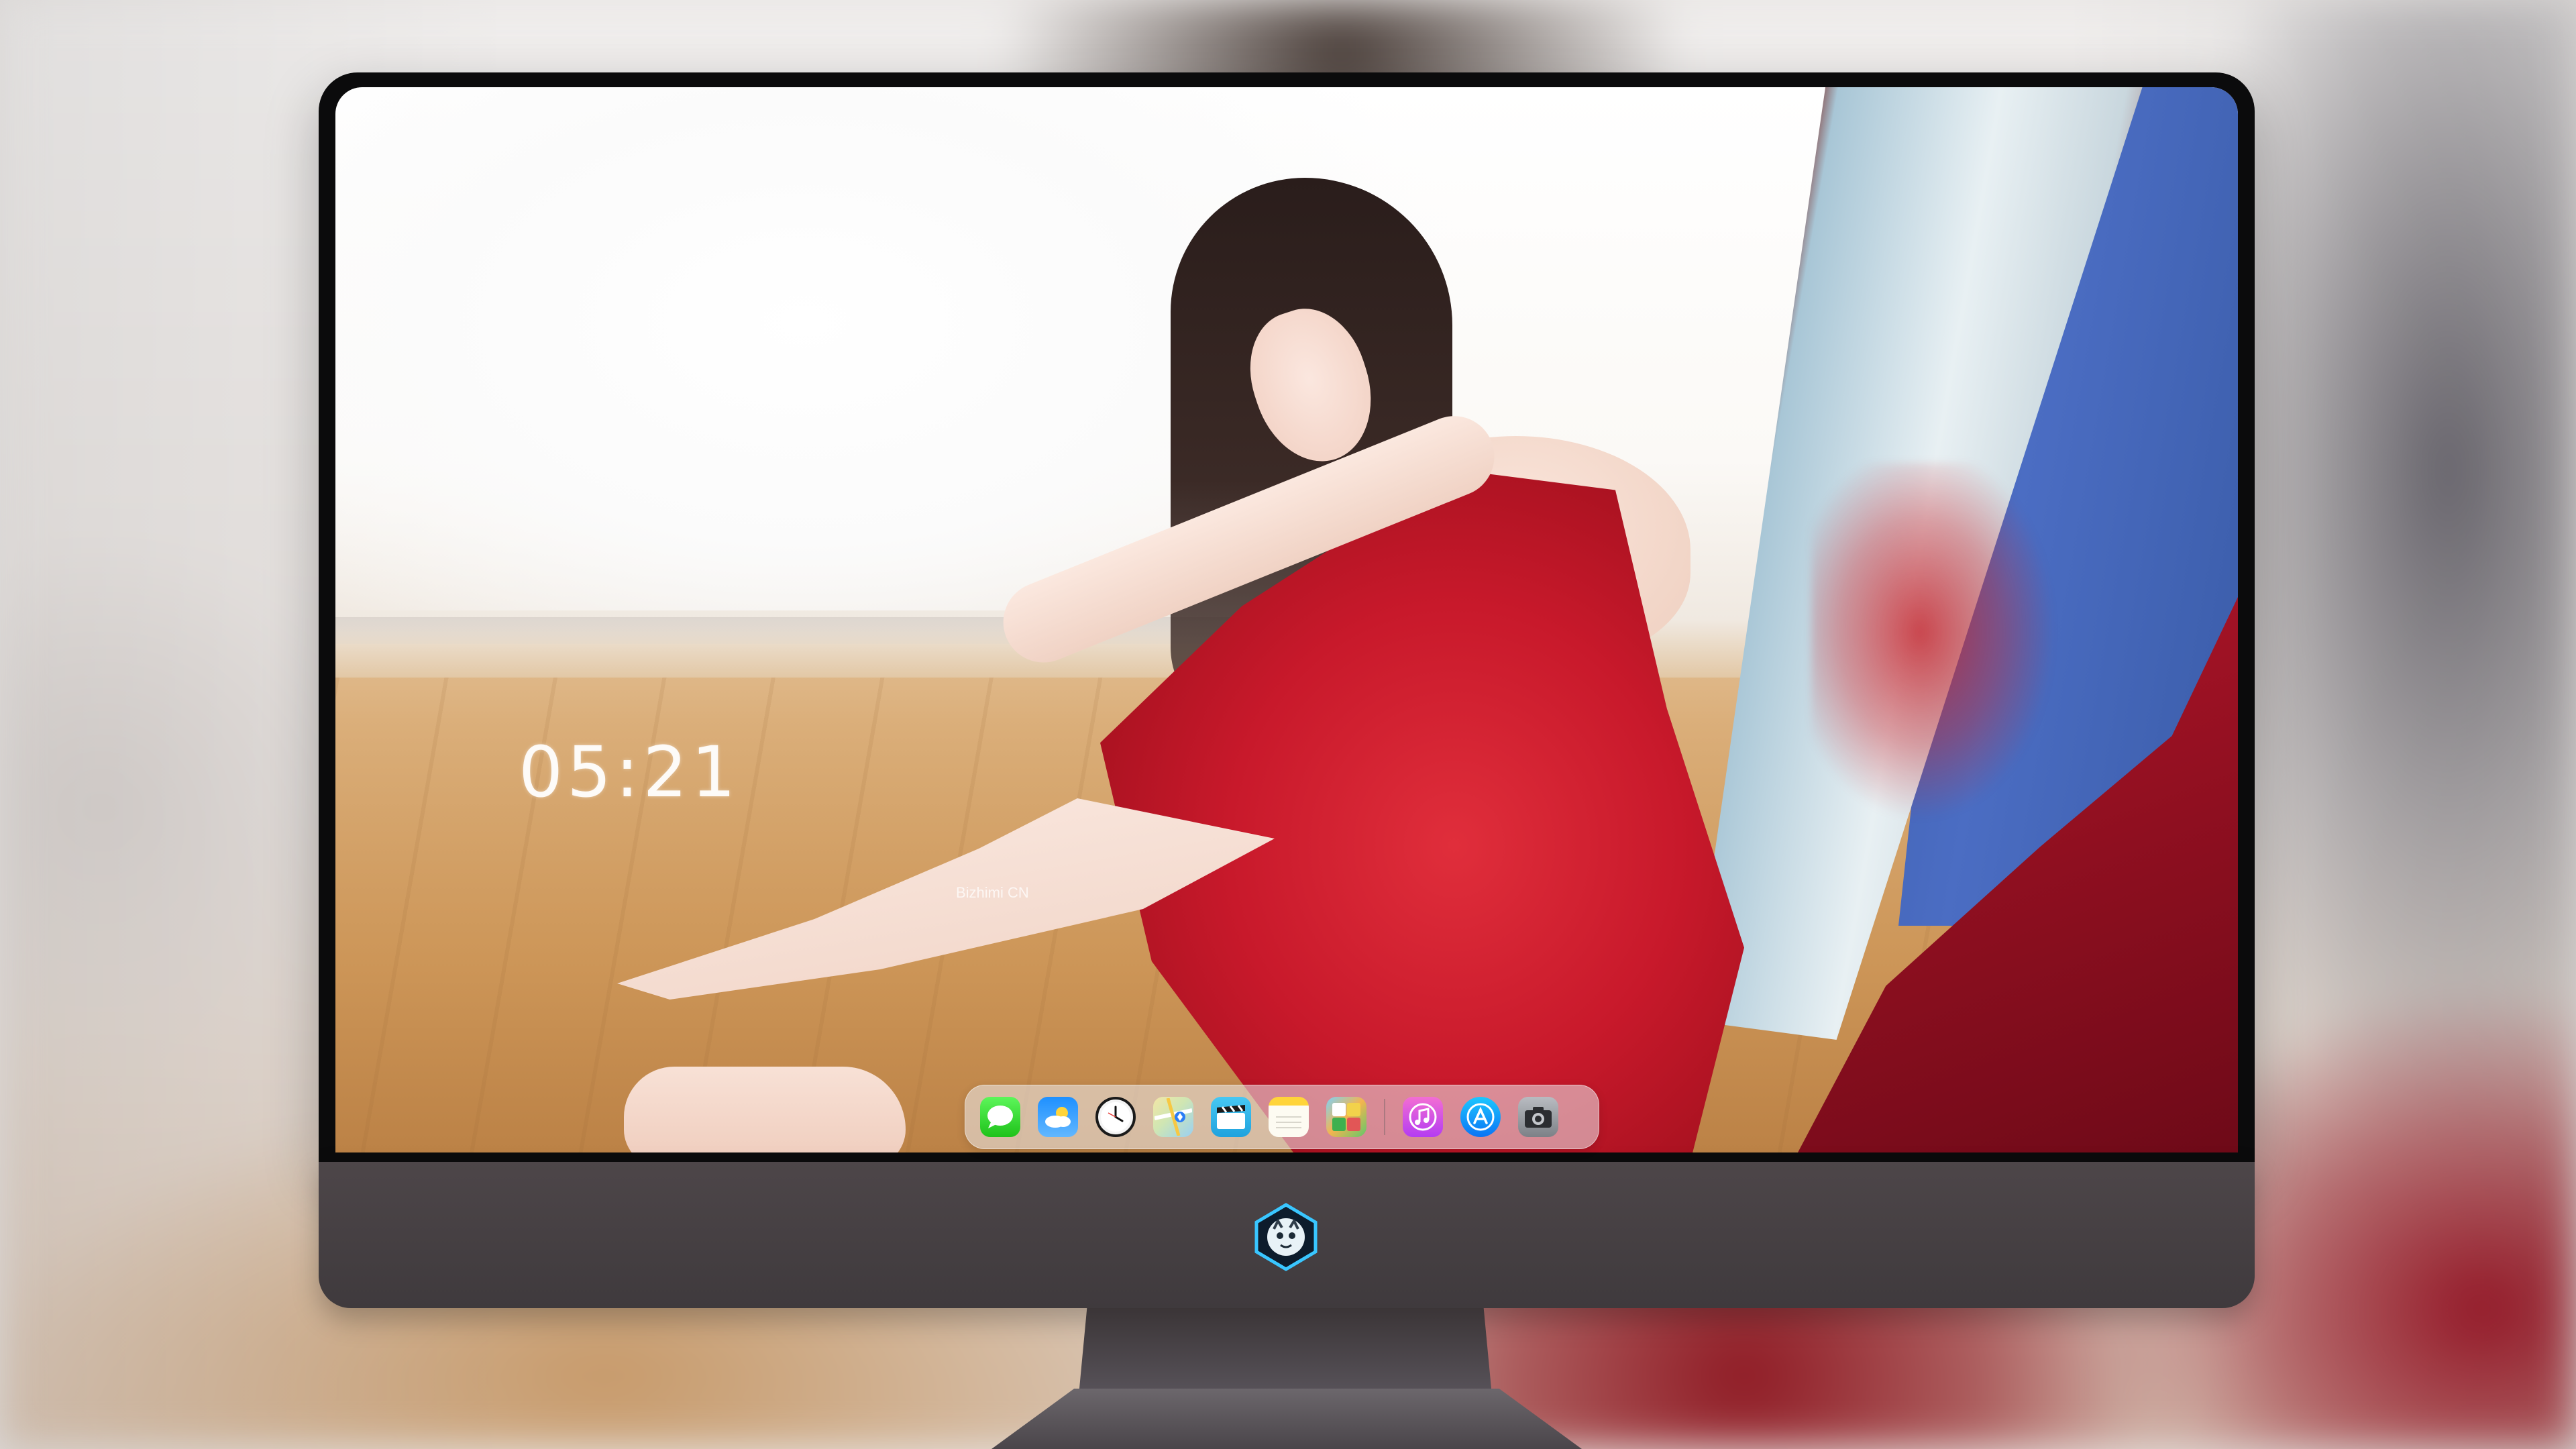 The image size is (2576, 1449). What do you see at coordinates (992, 892) in the screenshot?
I see `wallpaper-watermark: Bizhimi CN` at bounding box center [992, 892].